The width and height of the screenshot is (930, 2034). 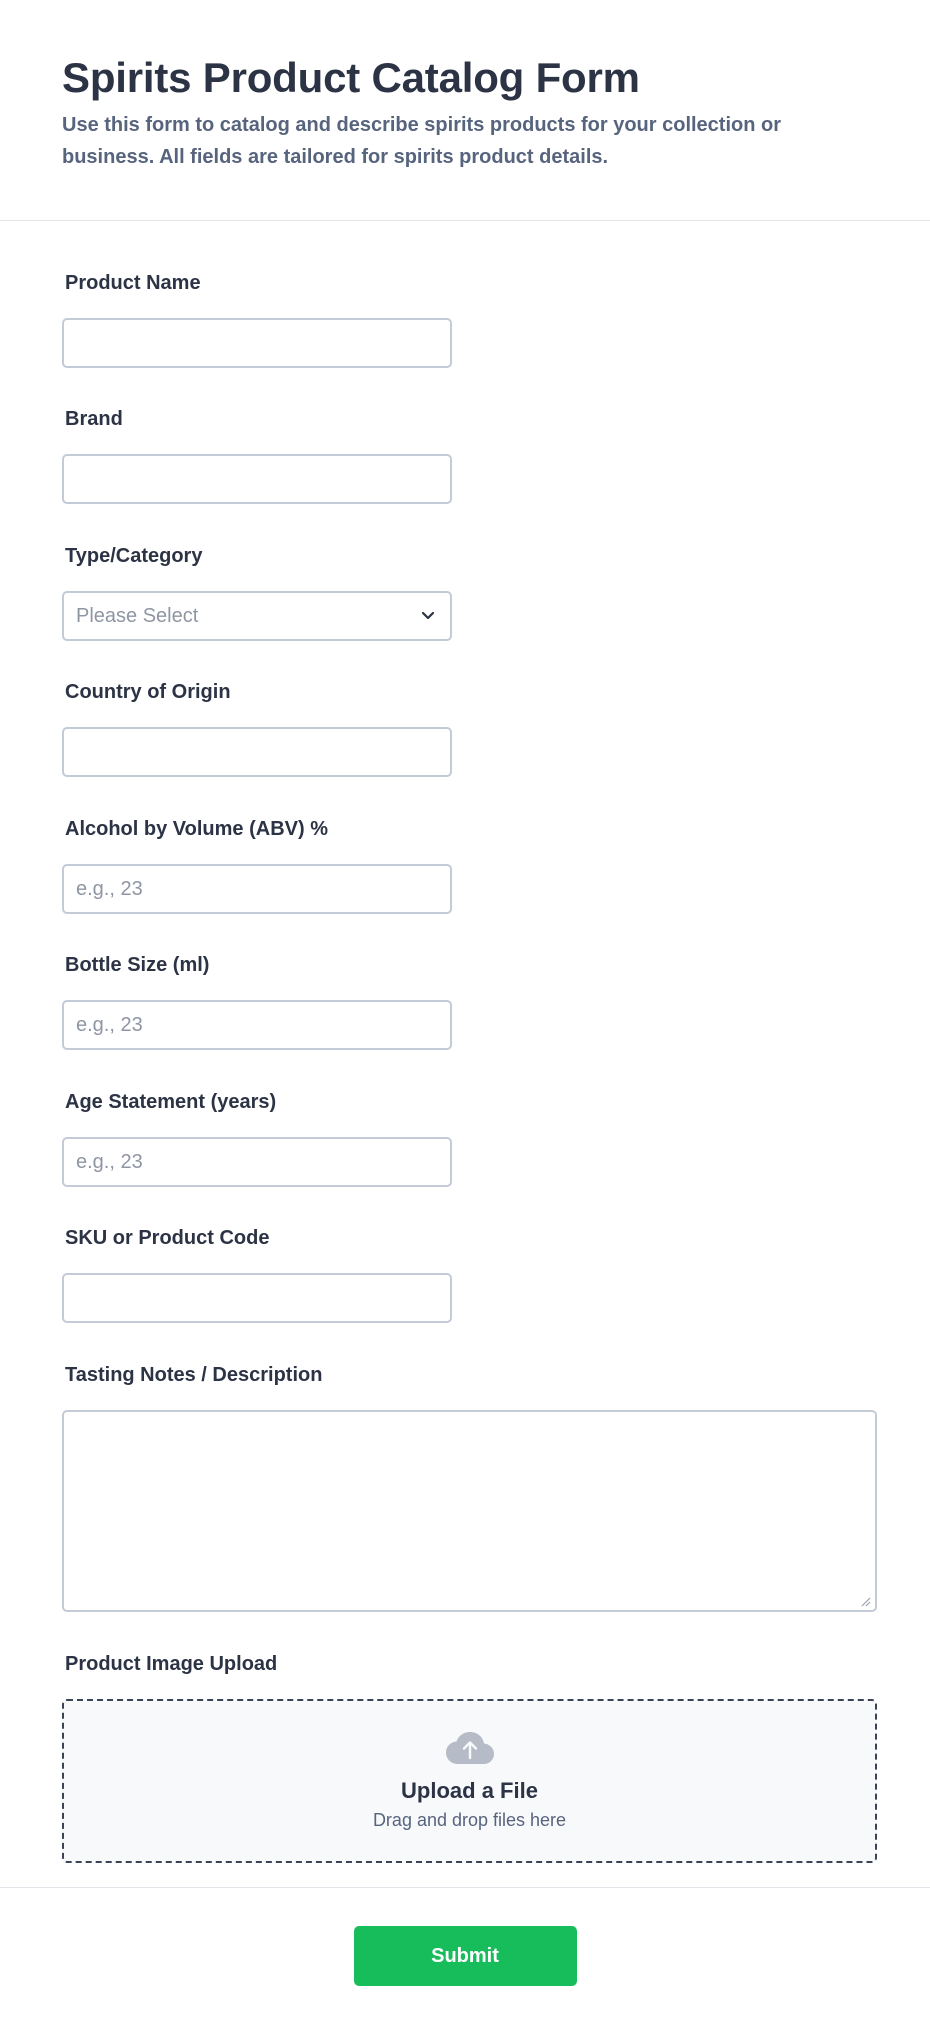 What do you see at coordinates (148, 692) in the screenshot?
I see `country-of-origin-label: Country of Origin` at bounding box center [148, 692].